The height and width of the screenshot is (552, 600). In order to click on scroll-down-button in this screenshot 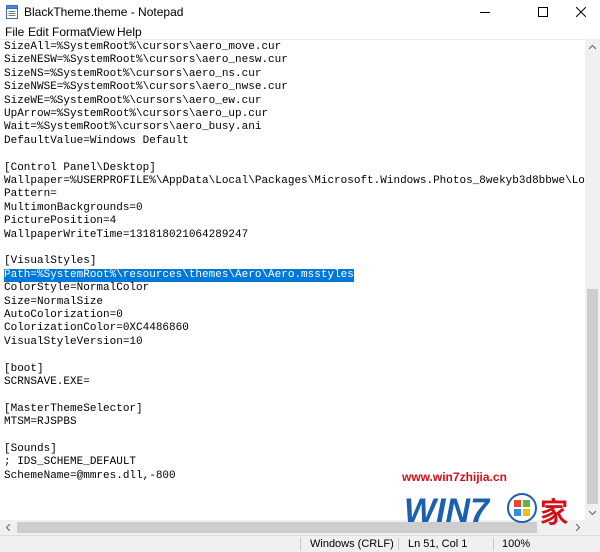, I will do `click(592, 512)`.